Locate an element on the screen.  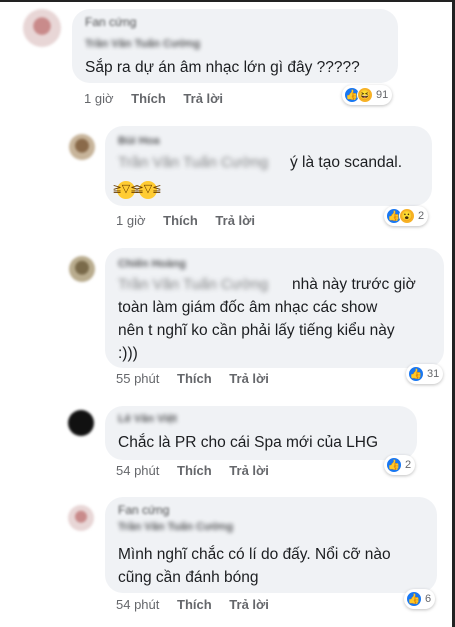
comment-meta: 55 phút Thích Trả lời is located at coordinates (199, 378).